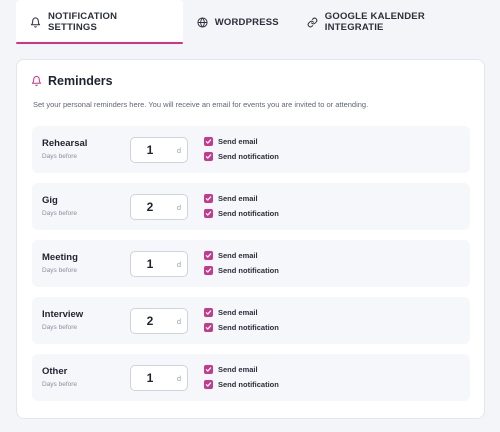 Image resolution: width=500 pixels, height=432 pixels. What do you see at coordinates (374, 22) in the screenshot?
I see `tab-label: GOOGLE KALENDER INTEGRATIE` at bounding box center [374, 22].